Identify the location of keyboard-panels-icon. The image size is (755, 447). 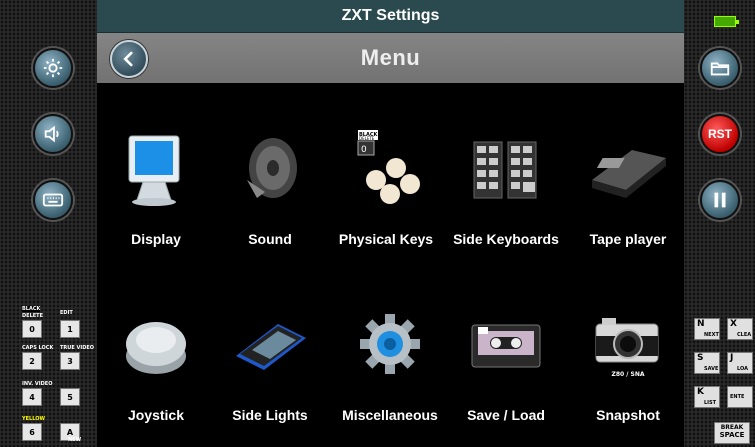
(506, 168).